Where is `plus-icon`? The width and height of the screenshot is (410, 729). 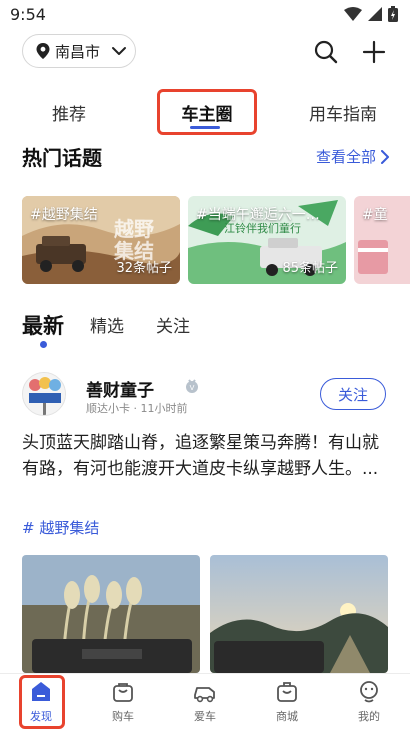 plus-icon is located at coordinates (374, 52).